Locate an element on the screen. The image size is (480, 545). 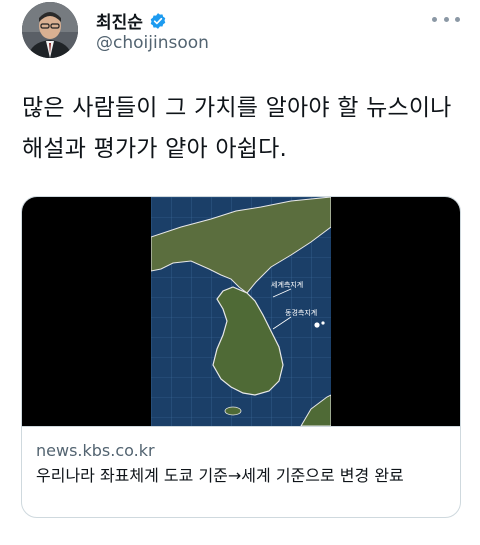
card-domain: news.kbs.co.kr is located at coordinates (95, 450).